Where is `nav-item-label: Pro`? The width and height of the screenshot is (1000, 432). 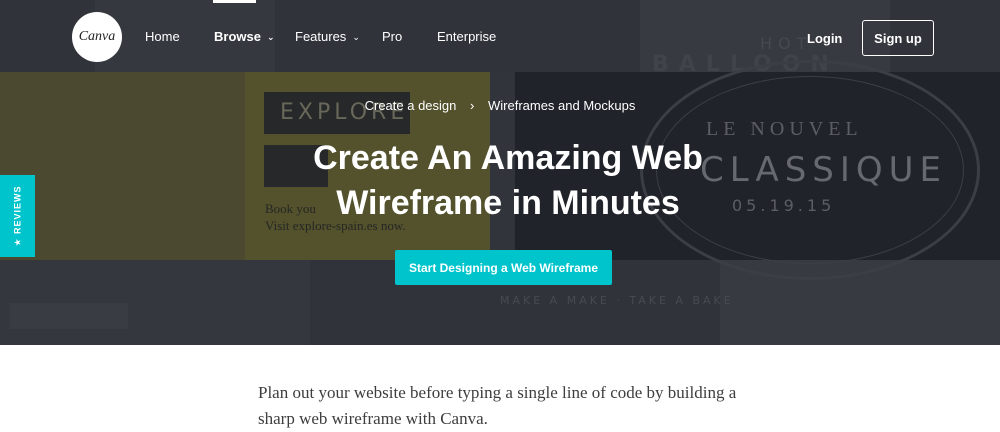
nav-item-label: Pro is located at coordinates (392, 36).